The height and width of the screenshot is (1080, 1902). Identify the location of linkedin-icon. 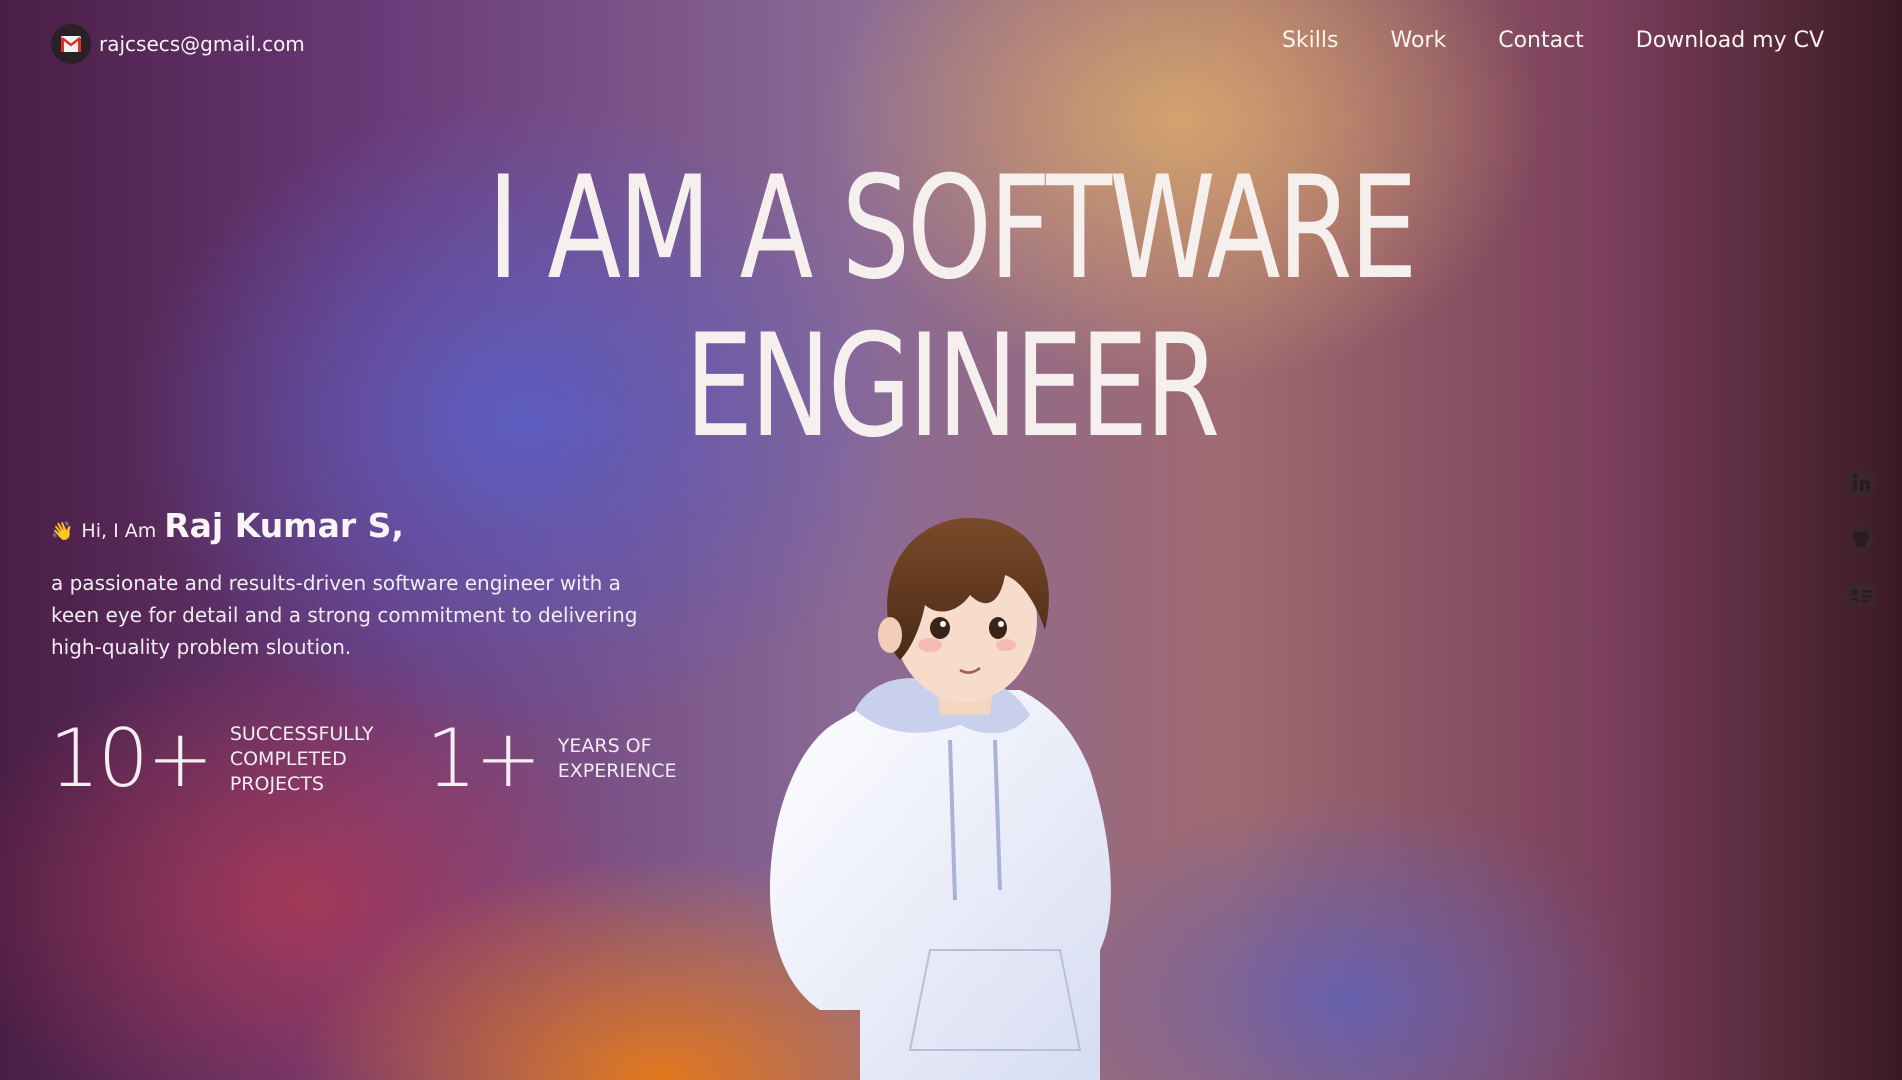
(1861, 483).